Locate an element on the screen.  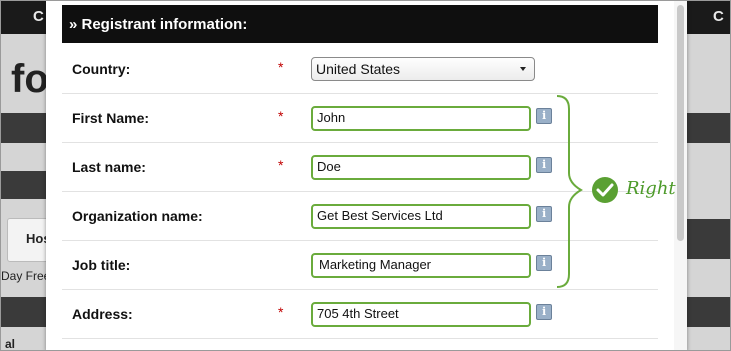
checkmark-glyph is located at coordinates (605, 190).